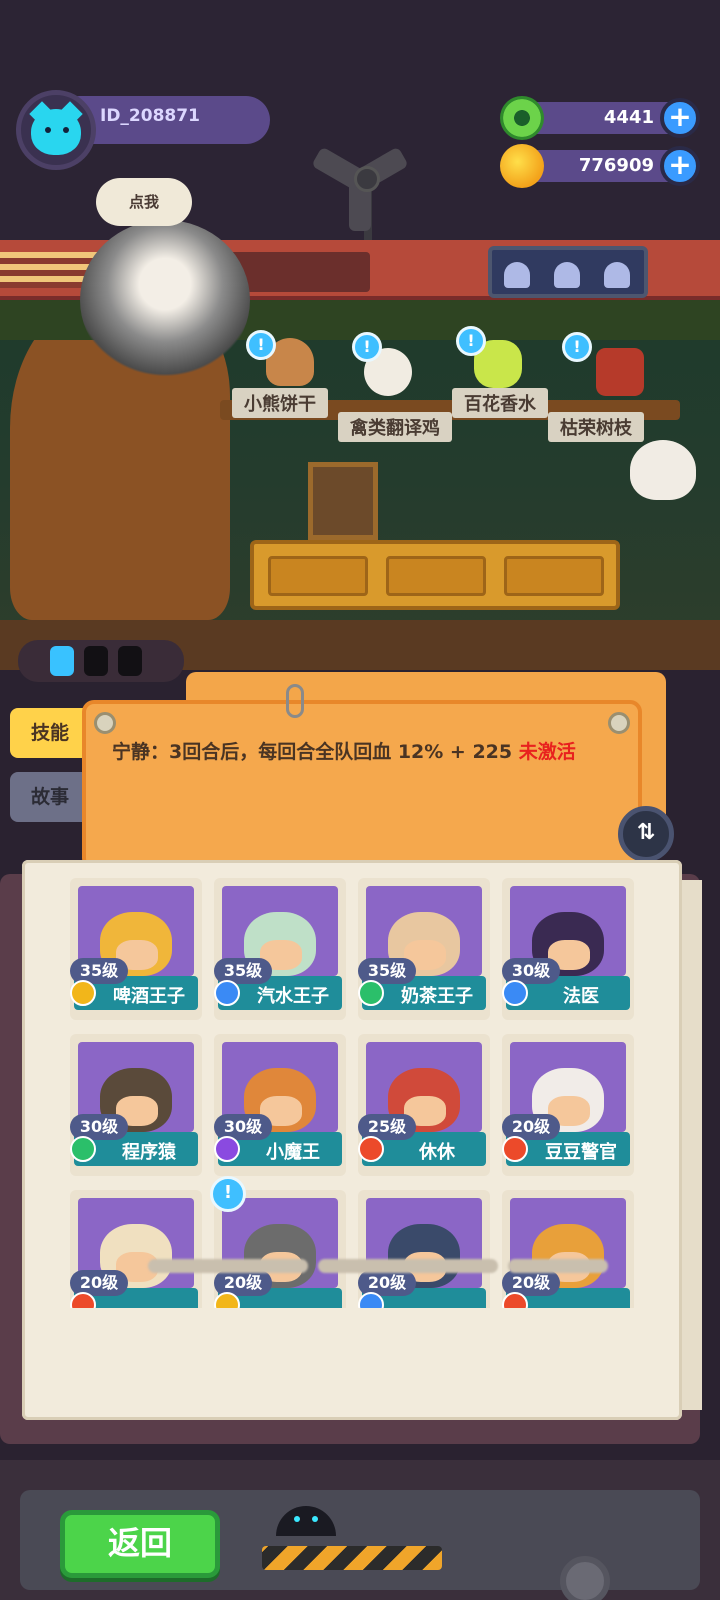 This screenshot has width=720, height=1600. Describe the element at coordinates (143, 130) in the screenshot. I see `player-profile: ID_208871` at that location.